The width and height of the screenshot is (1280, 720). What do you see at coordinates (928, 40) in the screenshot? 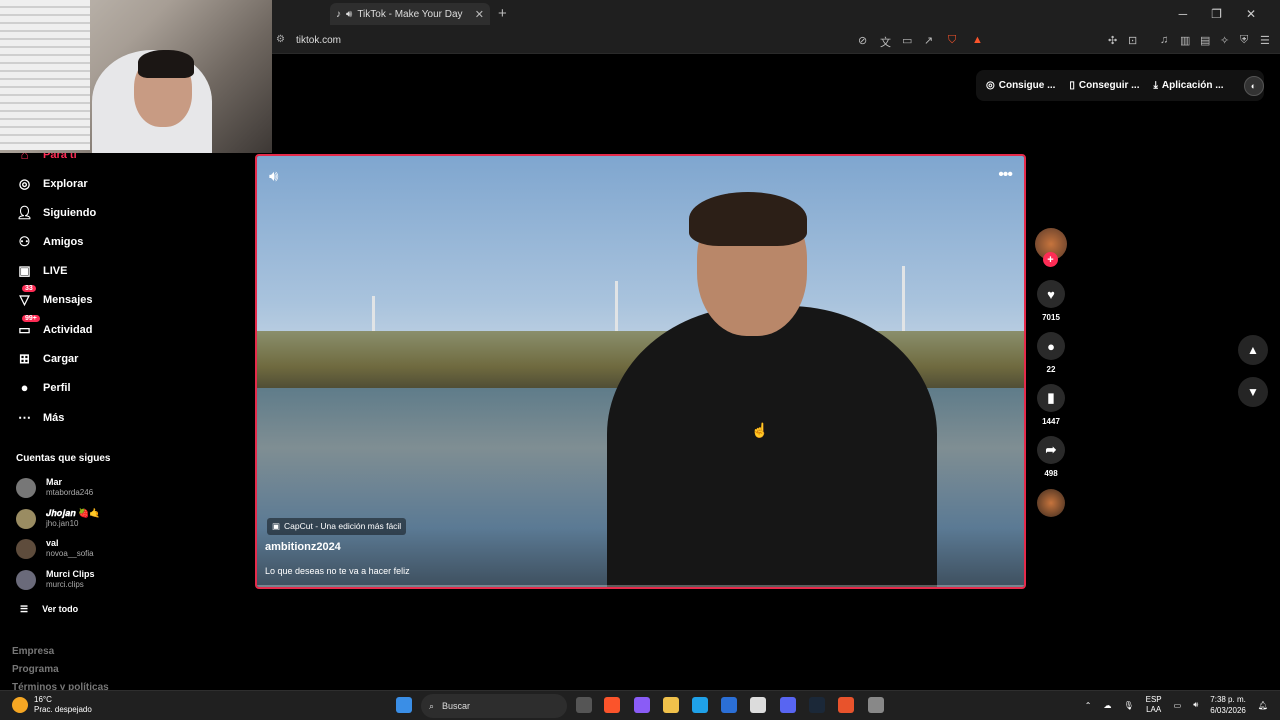
I see `share-icon: ↗` at bounding box center [928, 40].